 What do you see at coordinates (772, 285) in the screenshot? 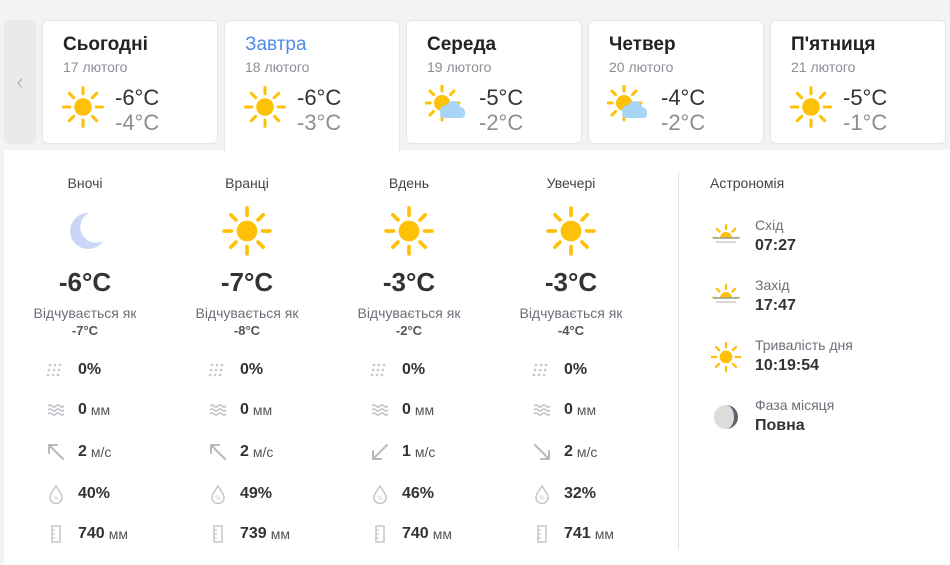
I see `sunset-label: Захід` at bounding box center [772, 285].